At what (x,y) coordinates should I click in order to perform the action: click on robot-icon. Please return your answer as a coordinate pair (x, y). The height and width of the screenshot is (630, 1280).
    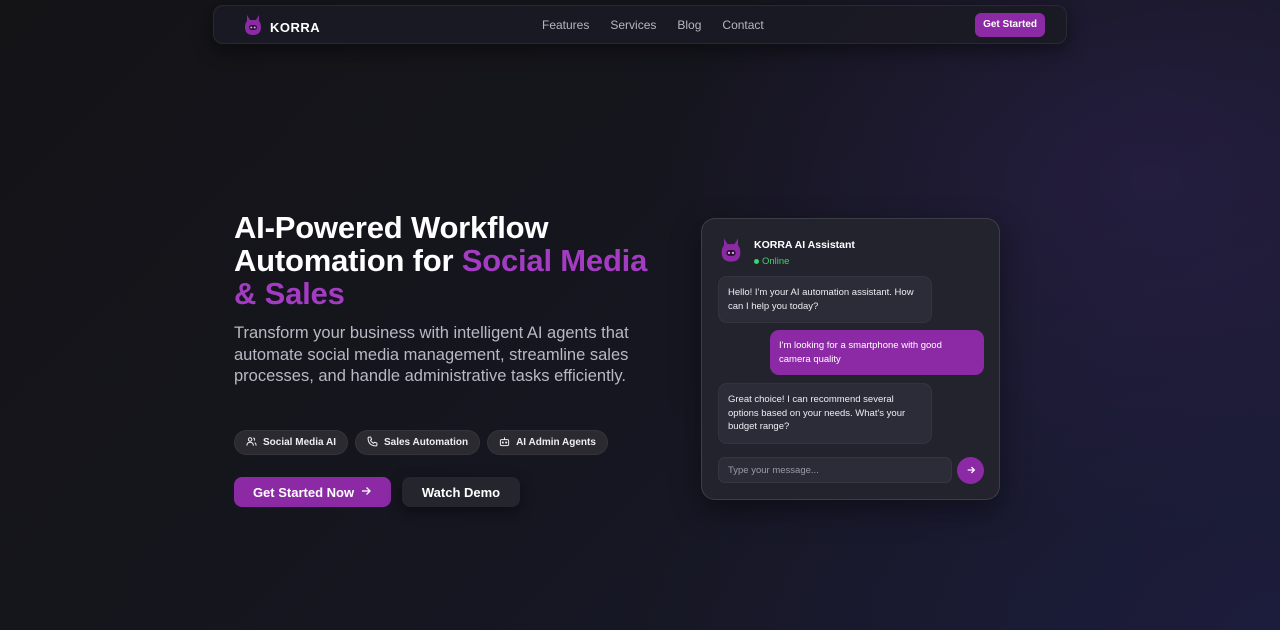
    Looking at the image, I should click on (504, 443).